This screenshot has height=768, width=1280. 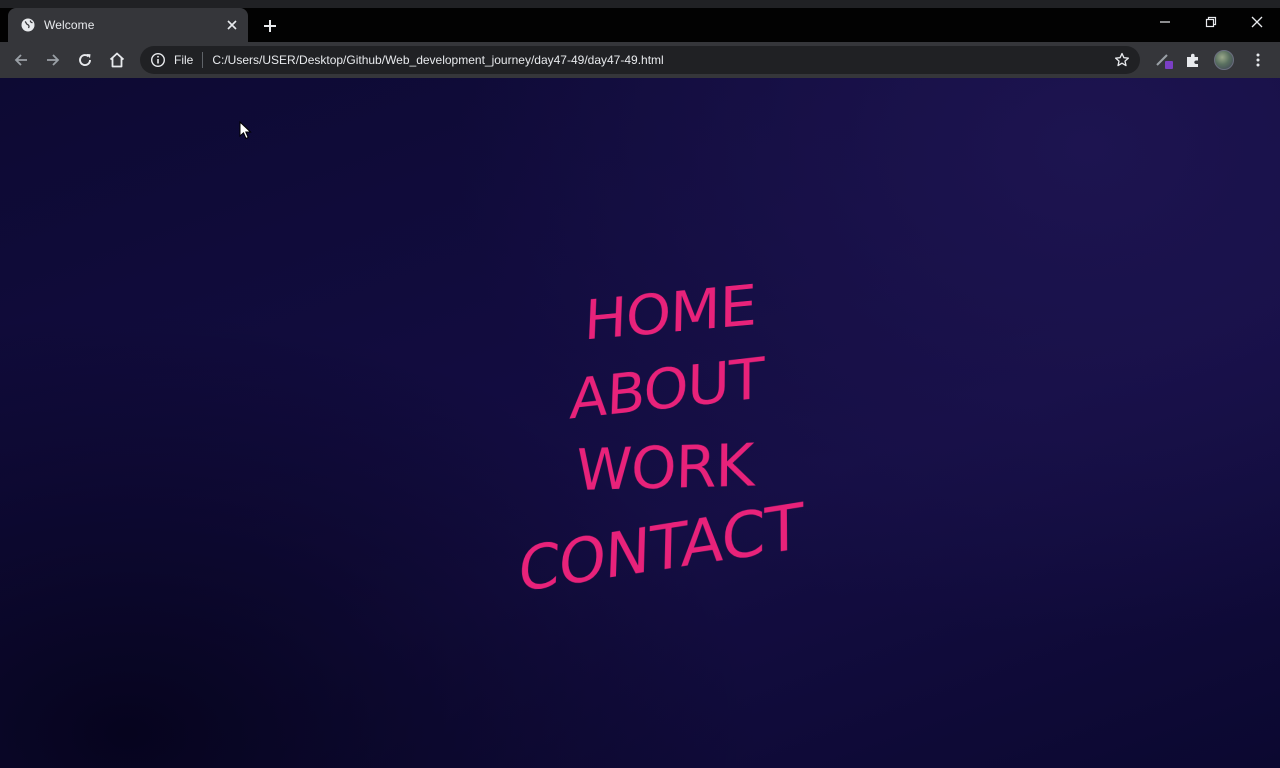 I want to click on bookmark-star-button, so click(x=1122, y=60).